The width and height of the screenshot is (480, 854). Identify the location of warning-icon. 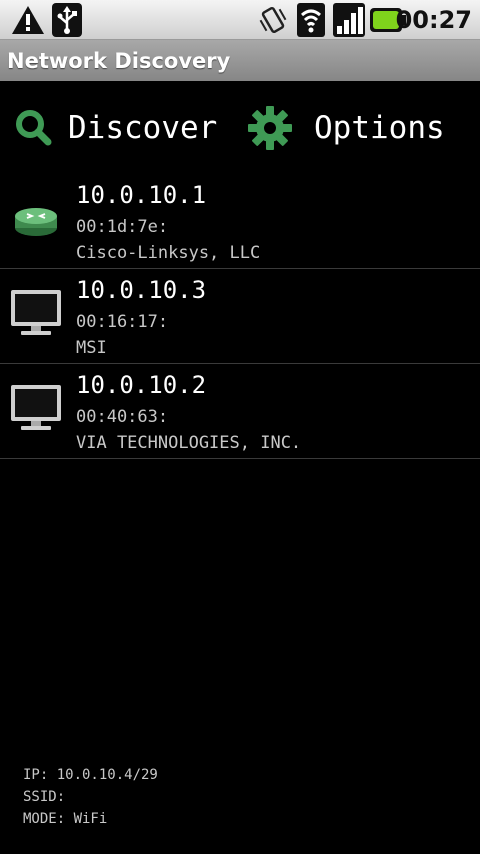
(28, 20).